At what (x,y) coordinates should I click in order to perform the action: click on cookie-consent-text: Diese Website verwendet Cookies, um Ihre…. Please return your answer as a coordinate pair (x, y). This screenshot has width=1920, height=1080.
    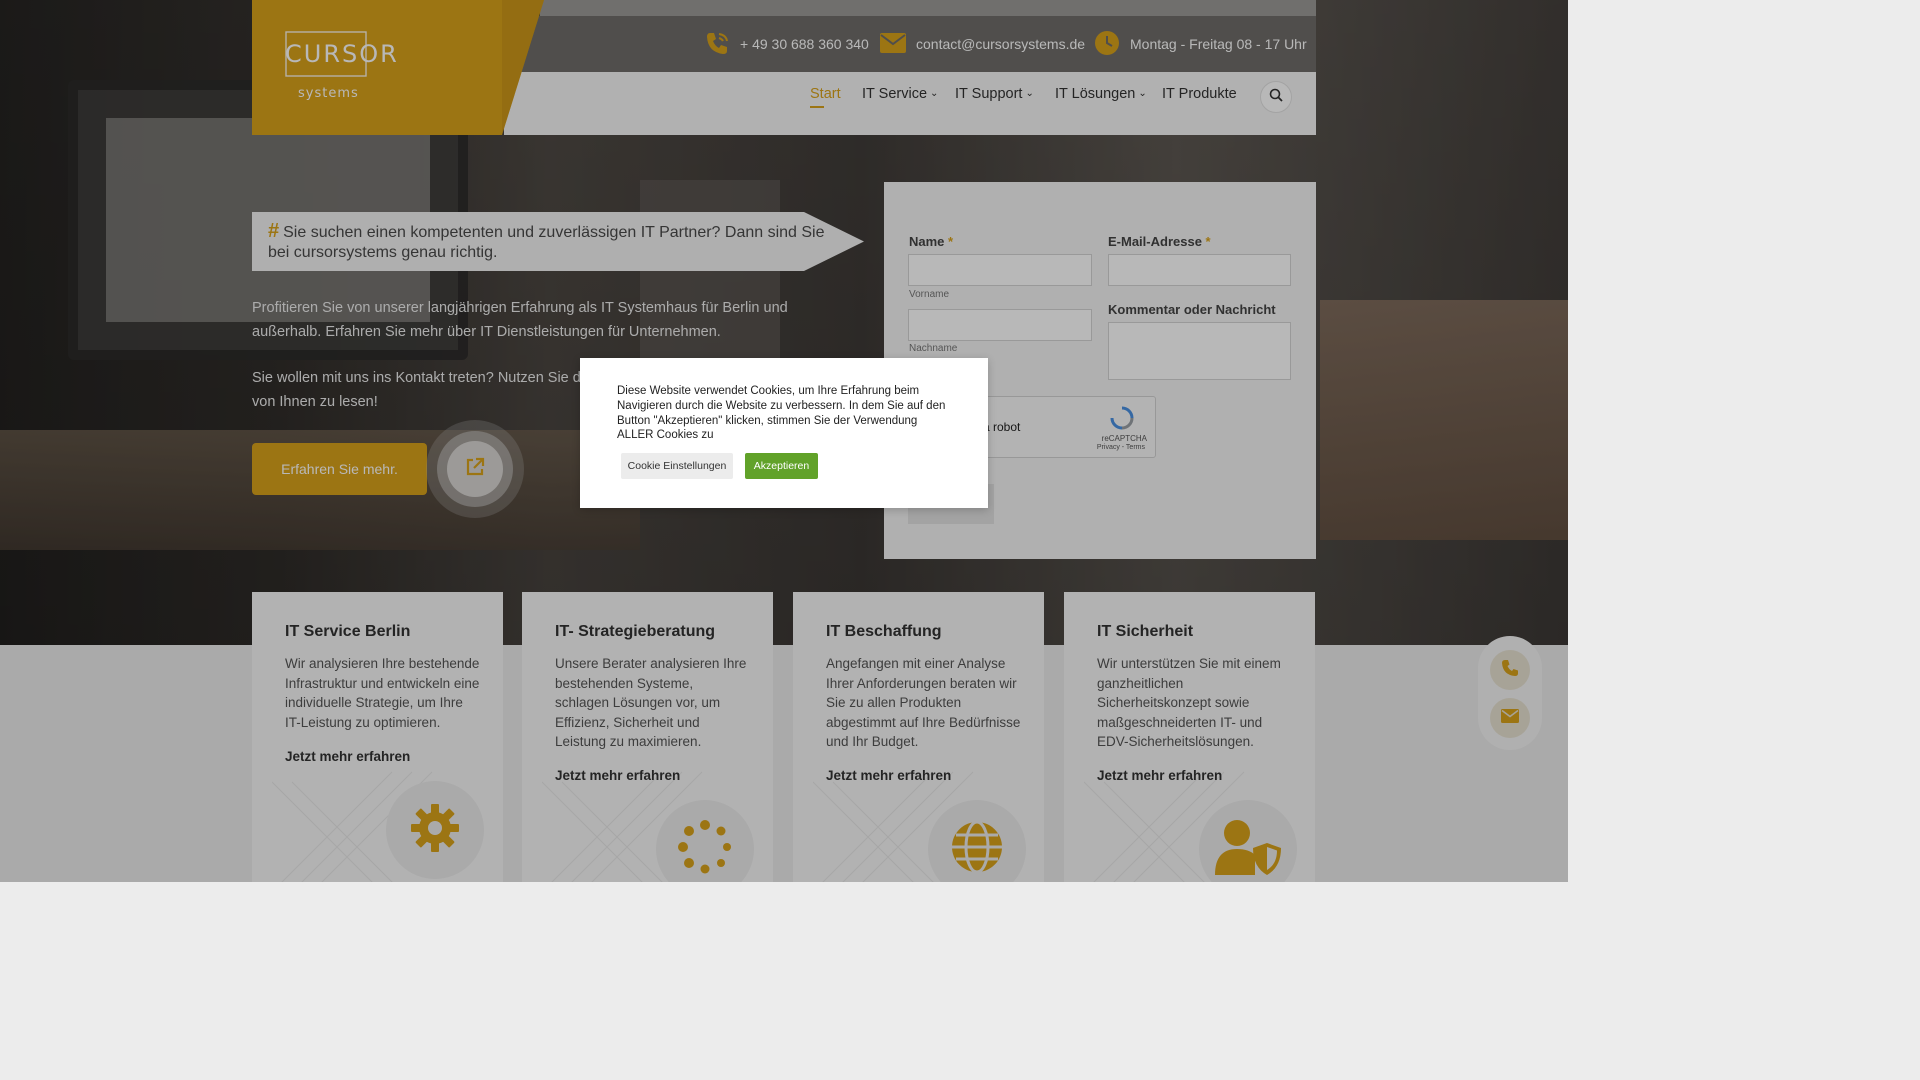
    Looking at the image, I should click on (781, 413).